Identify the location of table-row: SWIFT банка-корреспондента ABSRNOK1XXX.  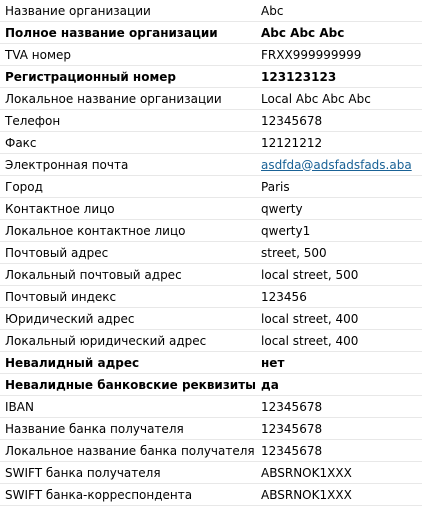
(211, 494).